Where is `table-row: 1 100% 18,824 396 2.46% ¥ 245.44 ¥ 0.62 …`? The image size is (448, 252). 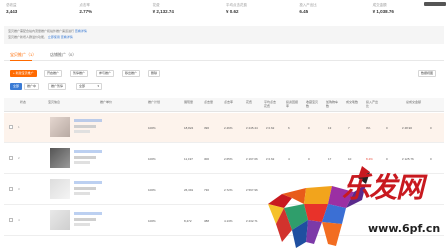 table-row: 1 100% 18,824 396 2.46% ¥ 245.44 ¥ 0.62 … is located at coordinates (224, 128).